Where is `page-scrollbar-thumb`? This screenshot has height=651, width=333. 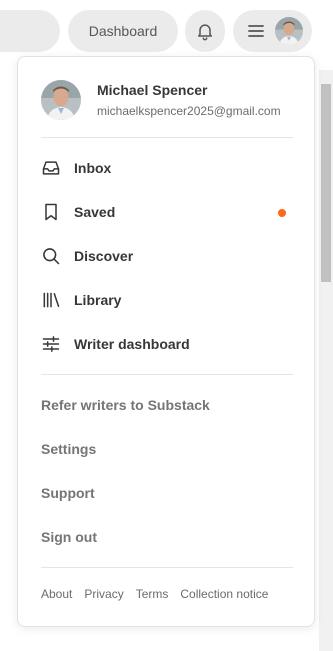
page-scrollbar-thumb is located at coordinates (326, 183).